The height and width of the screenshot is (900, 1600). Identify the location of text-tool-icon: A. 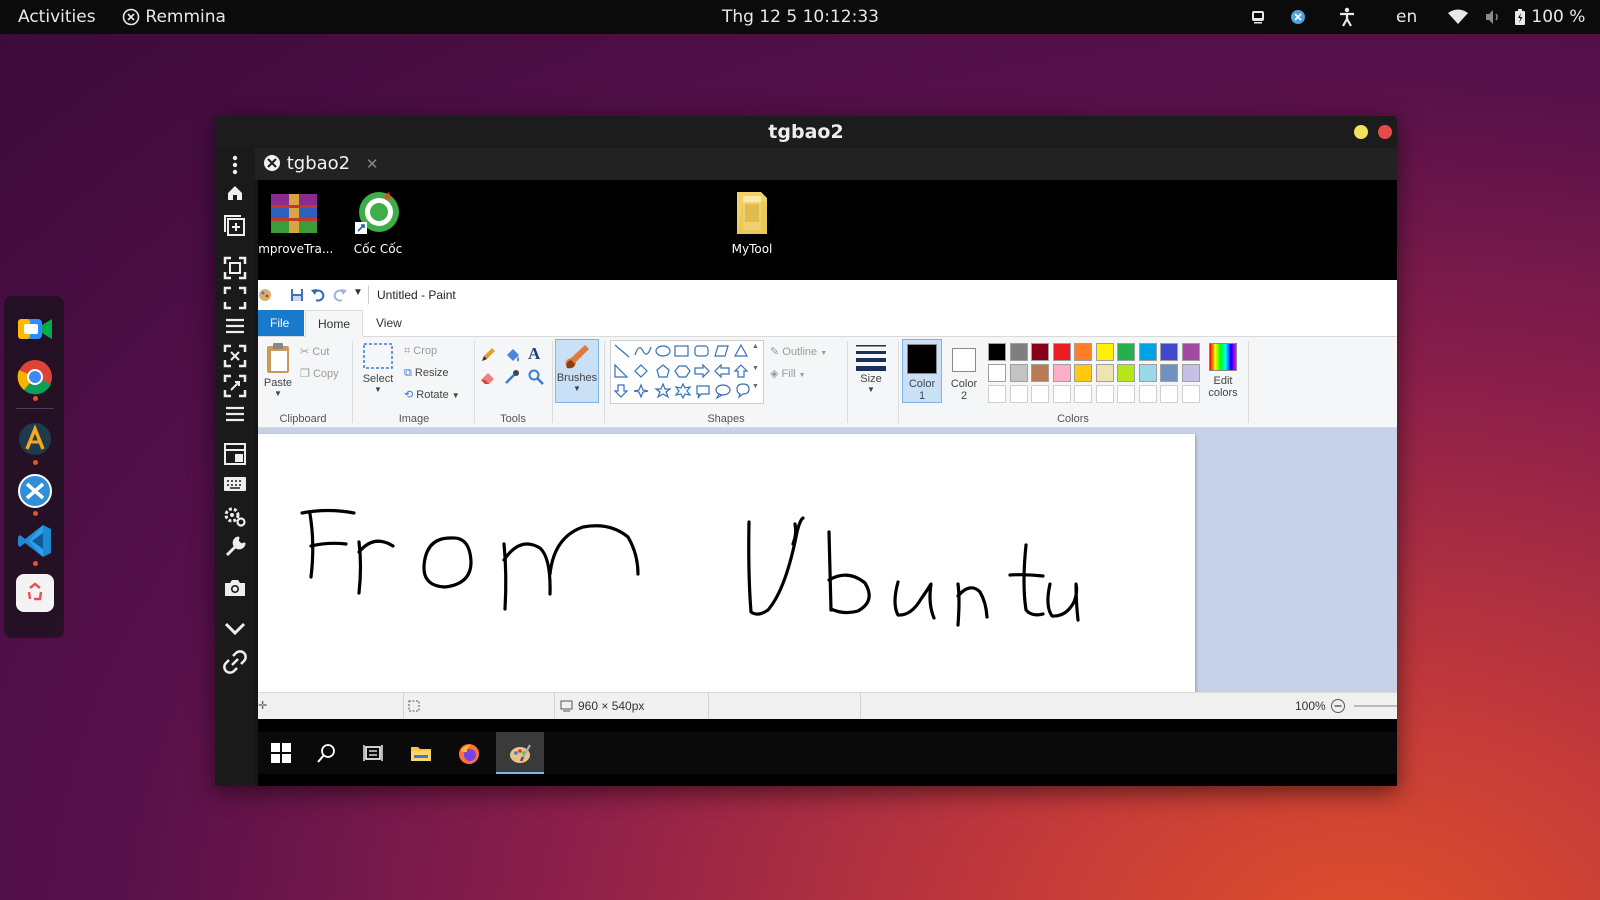
(534, 354).